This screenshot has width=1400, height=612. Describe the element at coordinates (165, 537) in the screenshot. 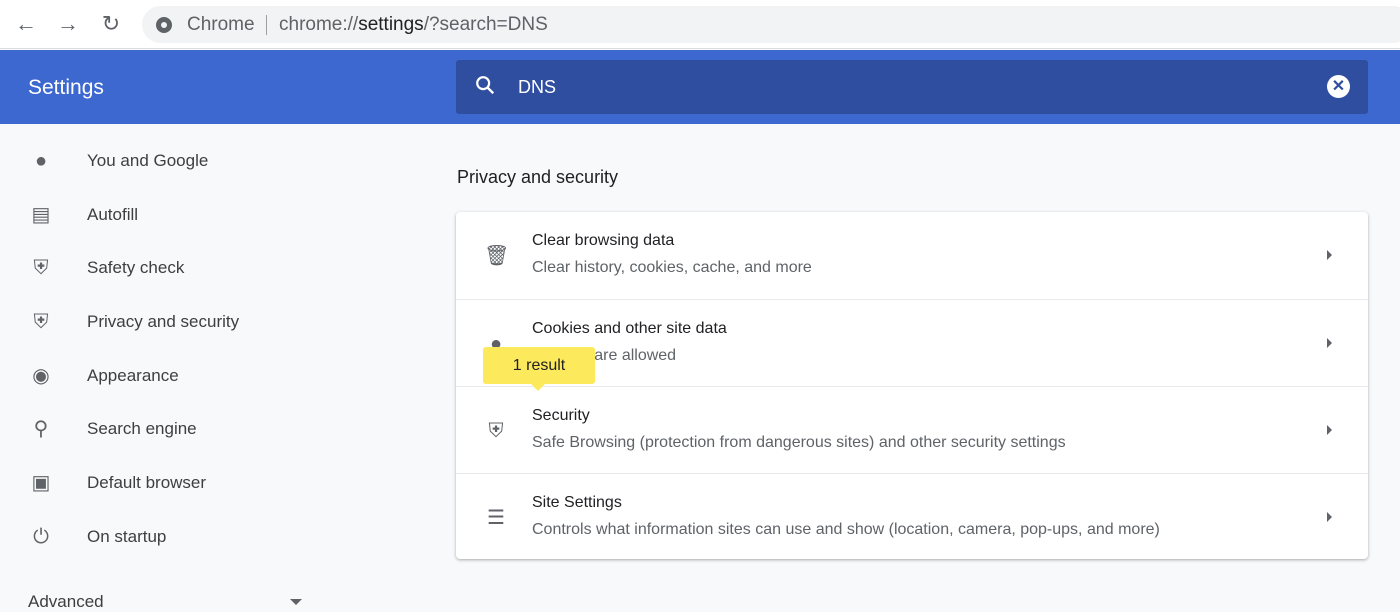

I see `sidebar-item-on-startup: ⏻ On startup` at that location.